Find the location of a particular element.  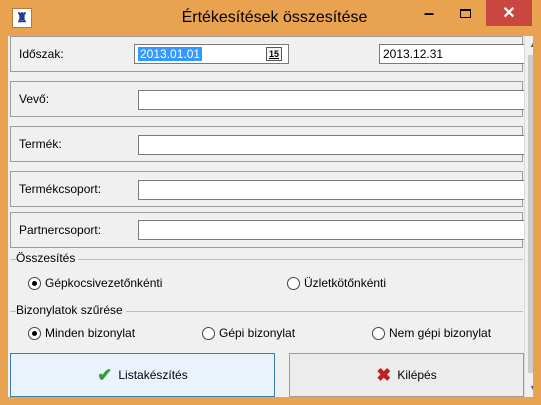

product-row: Termék: is located at coordinates (271, 144).